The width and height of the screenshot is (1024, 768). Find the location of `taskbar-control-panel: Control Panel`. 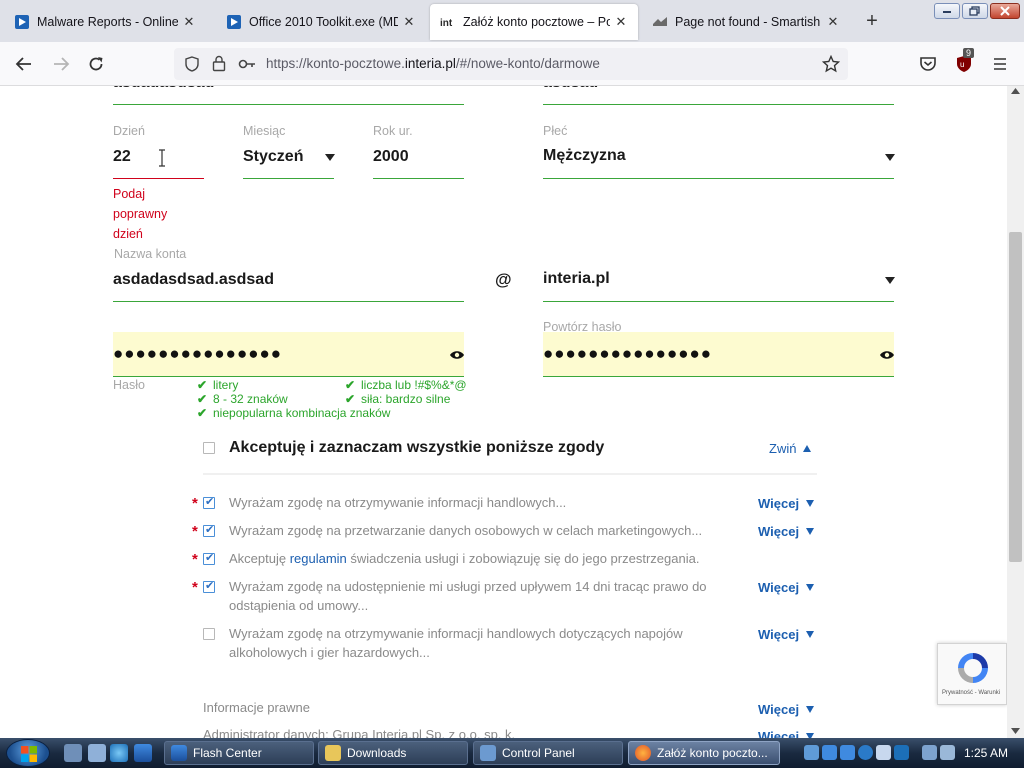

taskbar-control-panel: Control Panel is located at coordinates (548, 753).